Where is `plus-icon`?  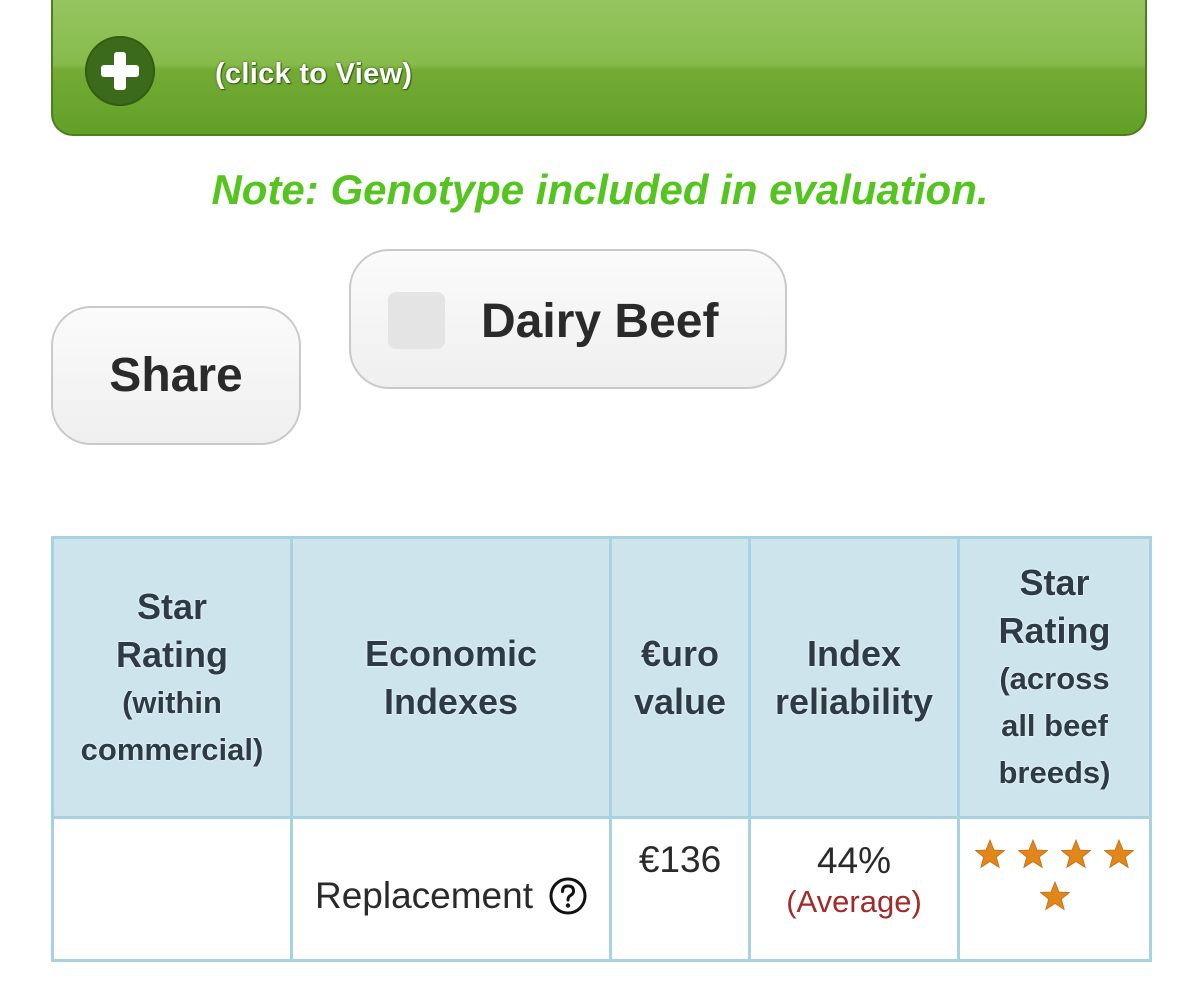 plus-icon is located at coordinates (120, 71).